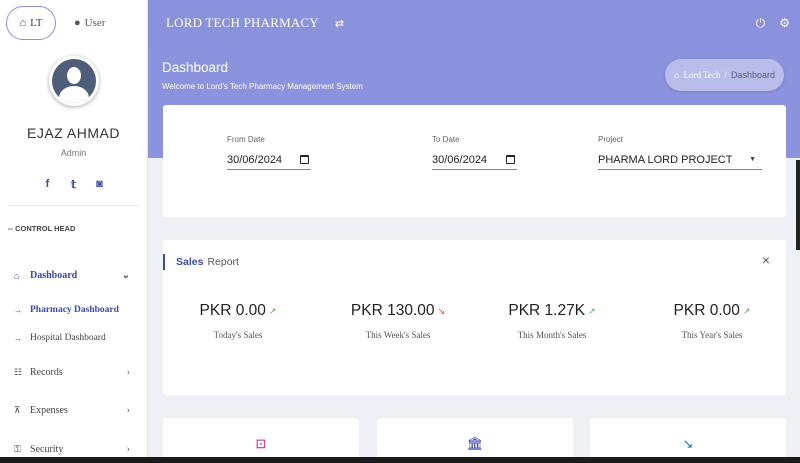 The width and height of the screenshot is (800, 463). Describe the element at coordinates (195, 67) in the screenshot. I see `page-title: Dashboard` at that location.